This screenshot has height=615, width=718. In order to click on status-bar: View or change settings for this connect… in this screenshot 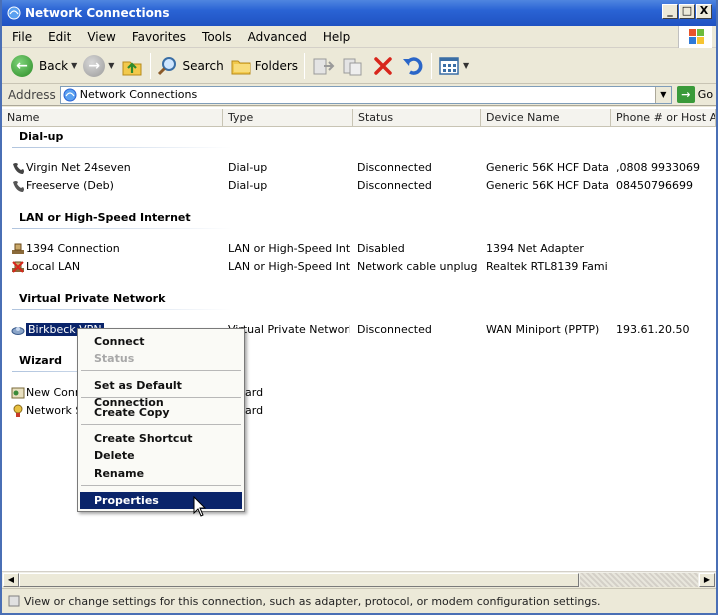, I will do `click(359, 600)`.